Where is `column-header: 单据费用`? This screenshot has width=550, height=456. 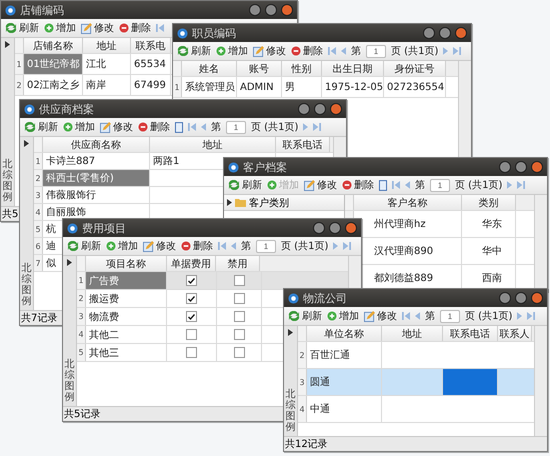
column-header: 单据费用 is located at coordinates (191, 263).